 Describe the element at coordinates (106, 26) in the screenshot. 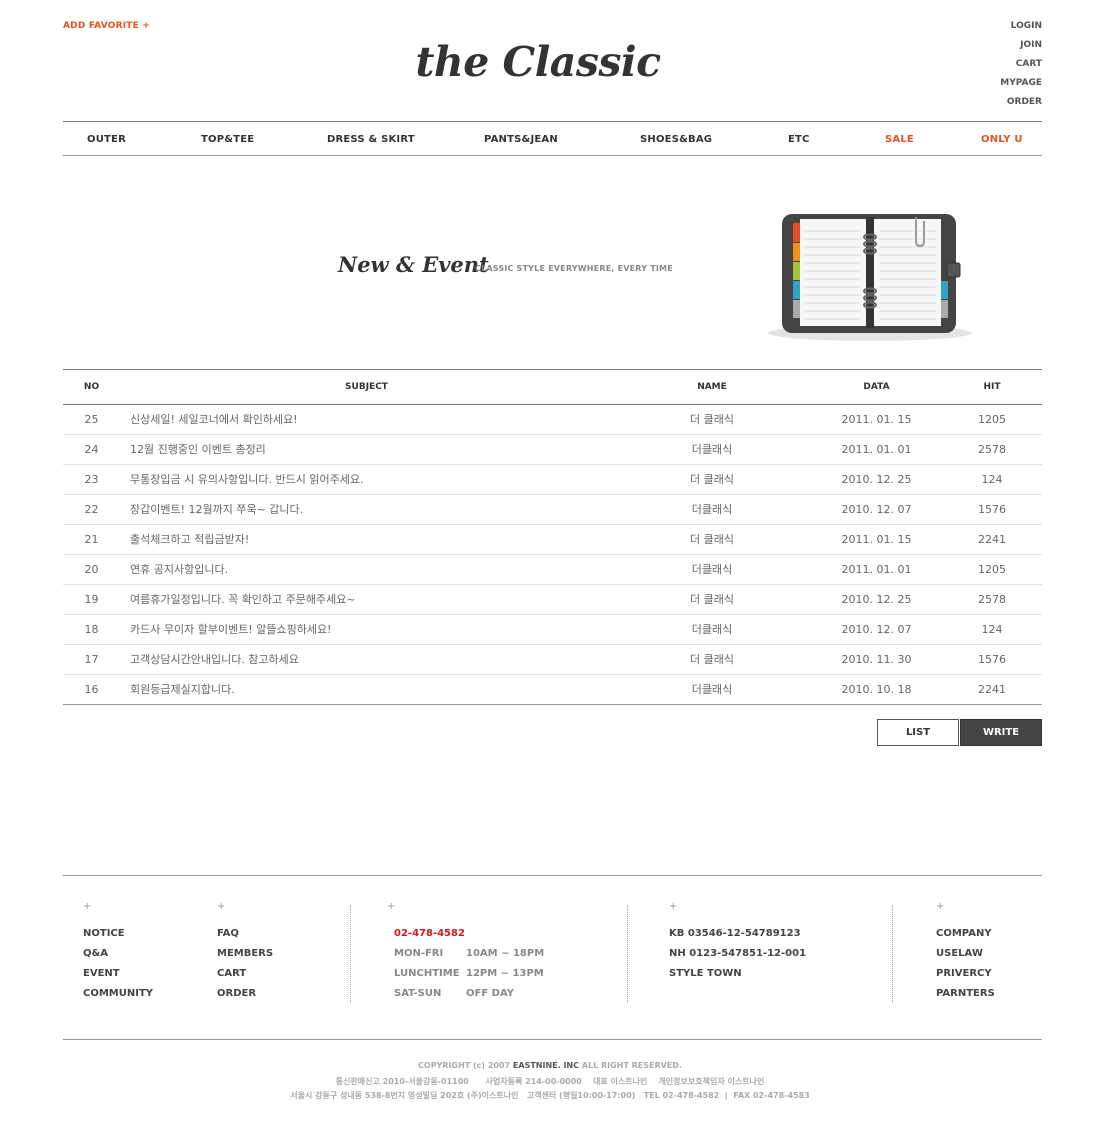

I see `add-favorite-link: ADD FAVORITE +` at that location.